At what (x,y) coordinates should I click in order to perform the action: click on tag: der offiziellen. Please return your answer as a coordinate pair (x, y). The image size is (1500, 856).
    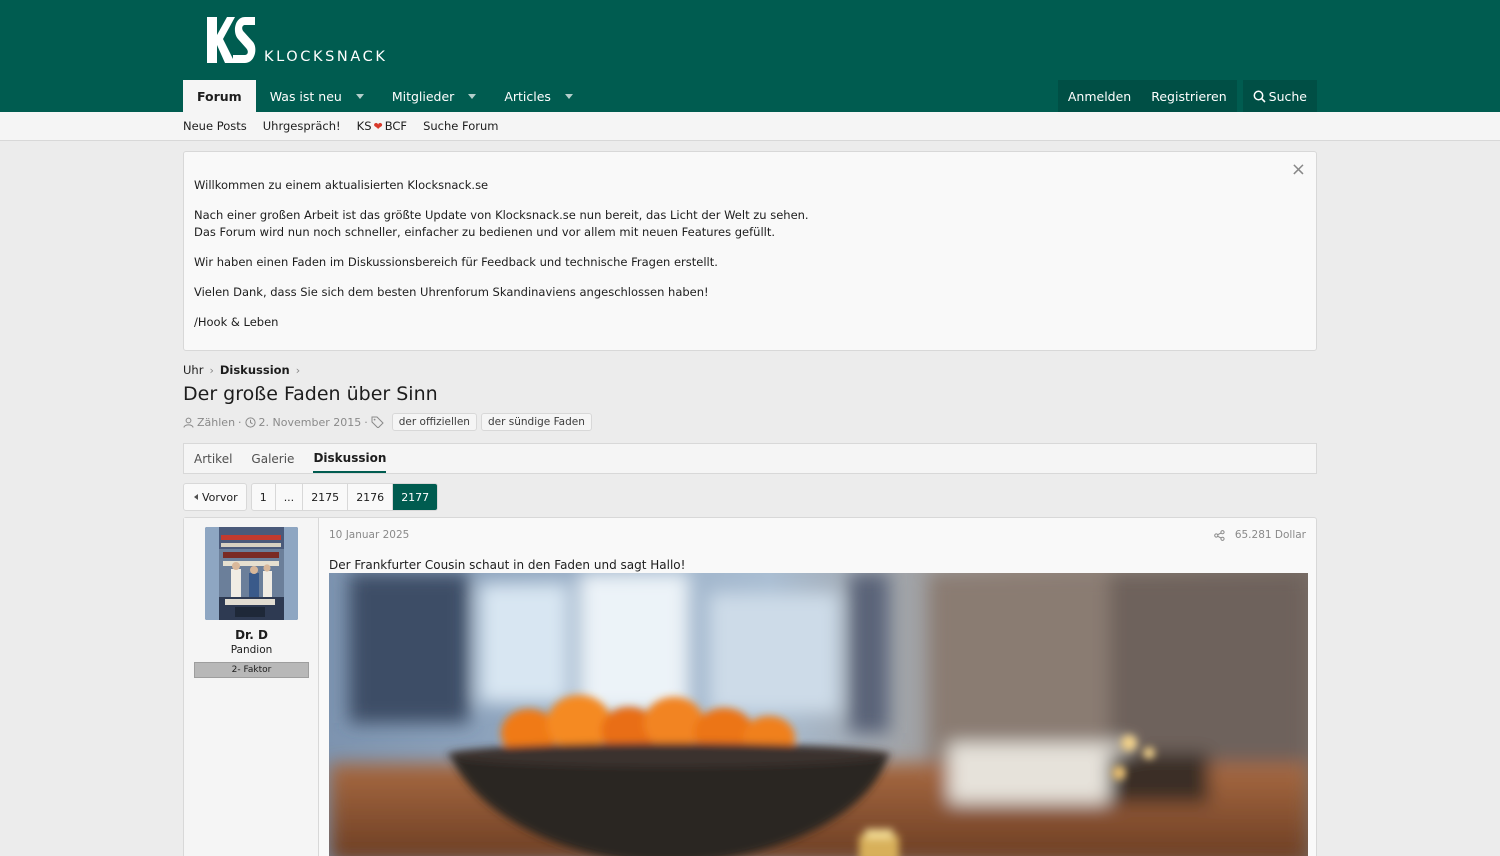
    Looking at the image, I should click on (434, 422).